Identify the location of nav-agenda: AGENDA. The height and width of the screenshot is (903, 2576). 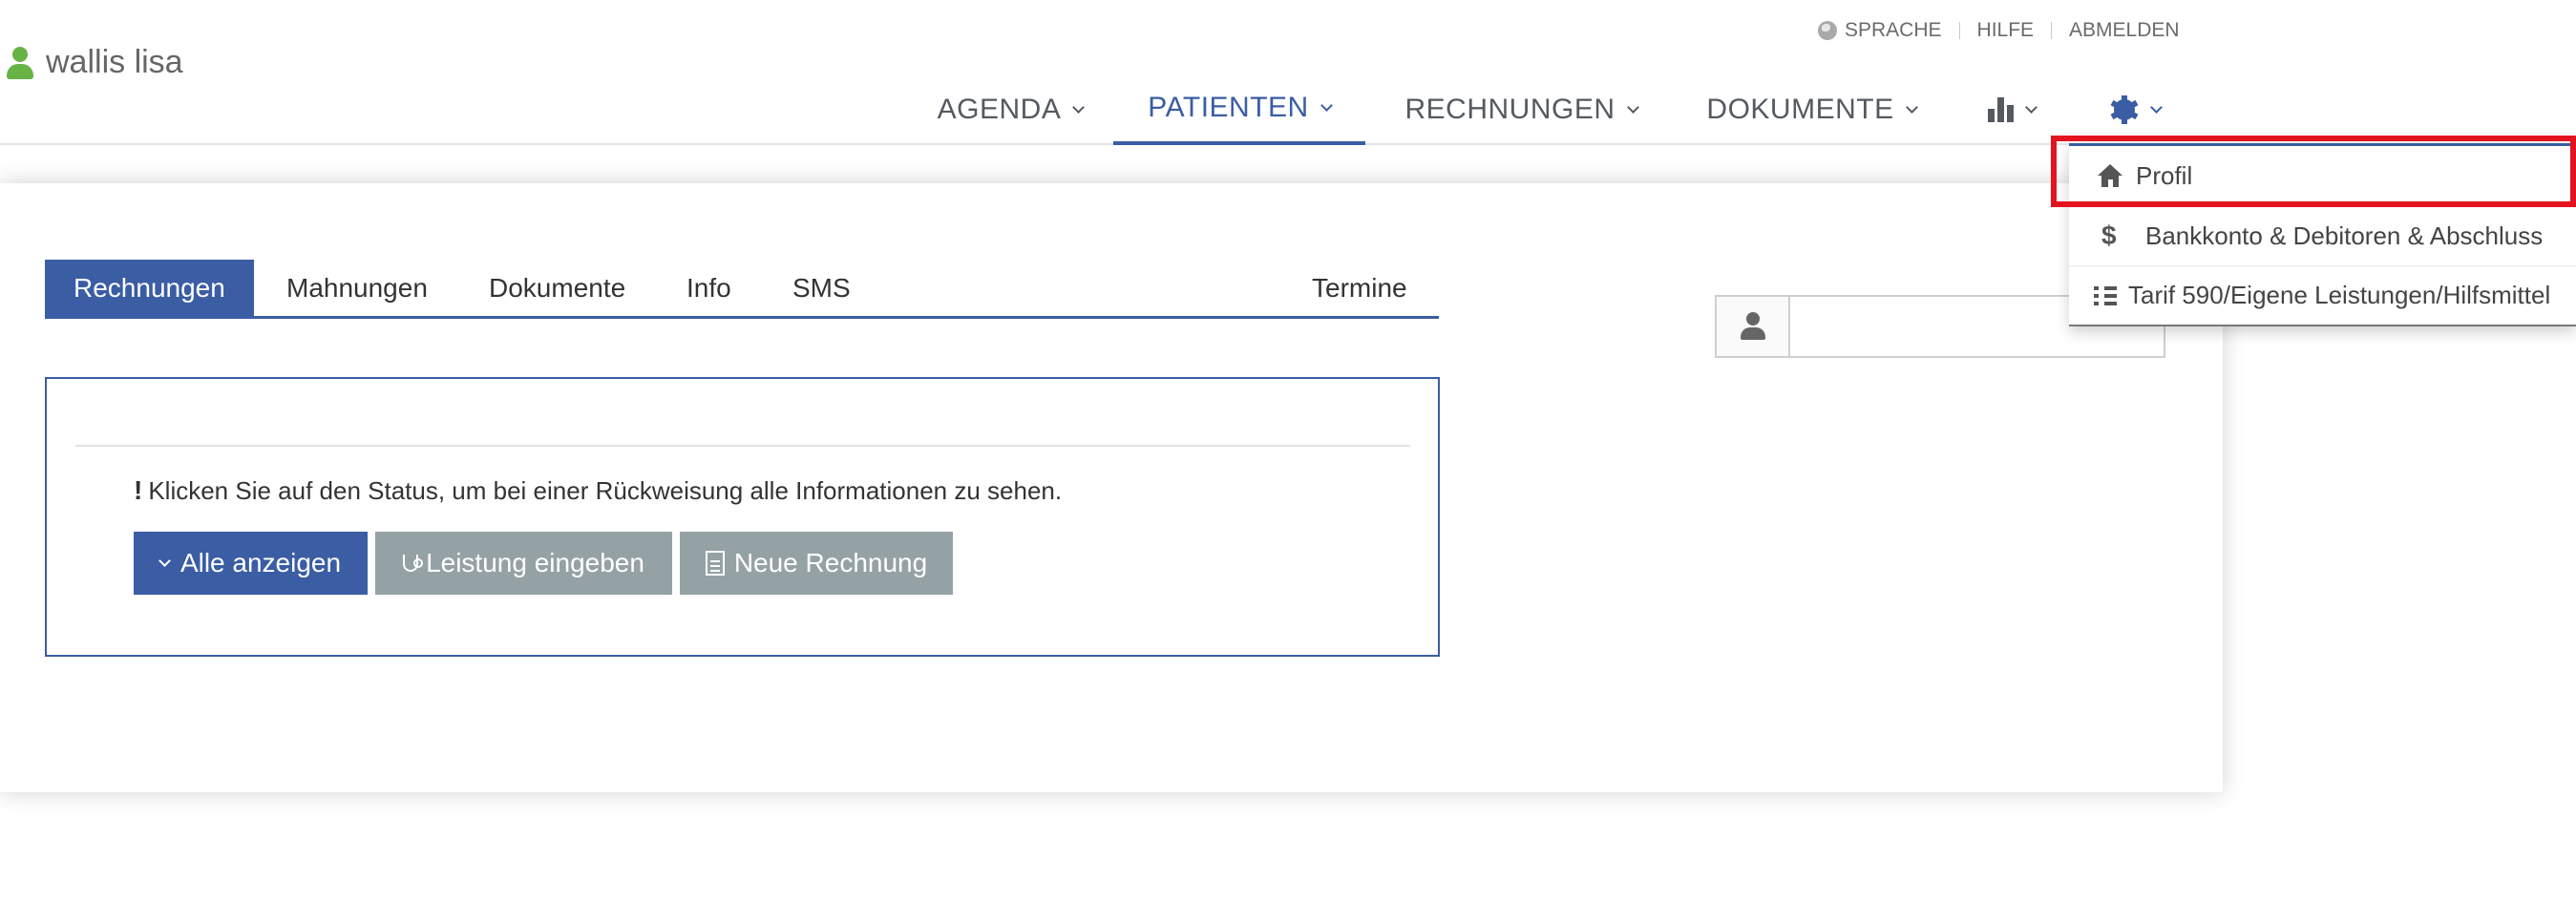
(1010, 110).